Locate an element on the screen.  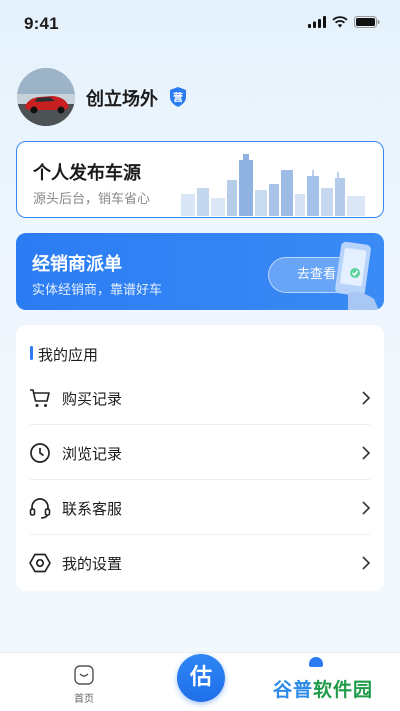
clock-icon is located at coordinates (40, 453).